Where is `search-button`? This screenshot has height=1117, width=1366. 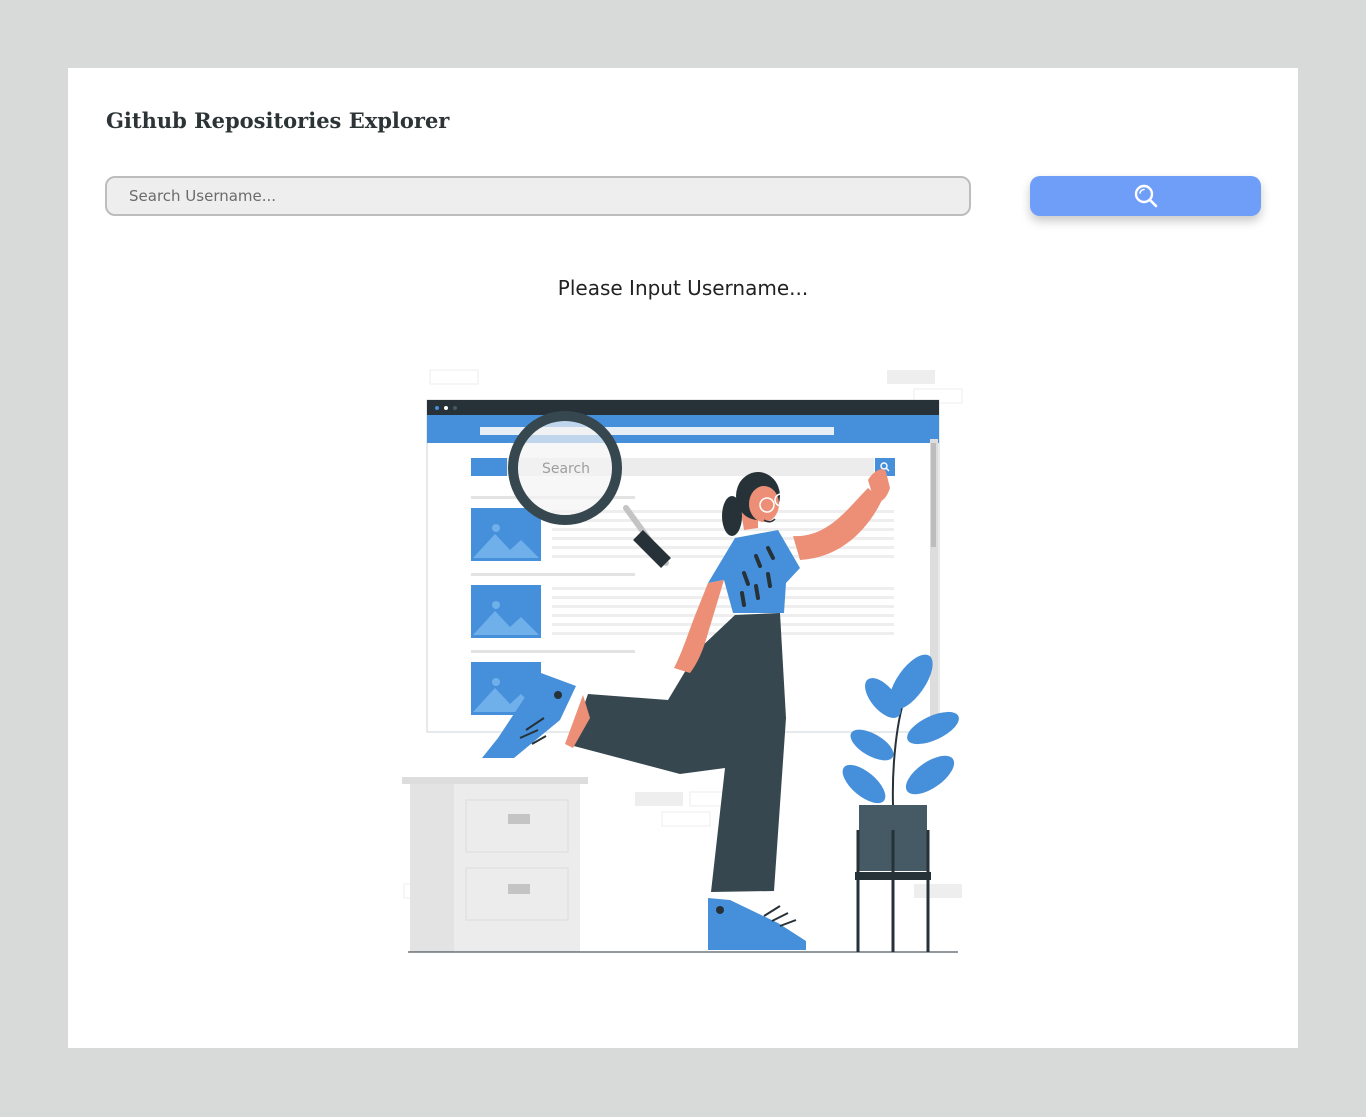
search-button is located at coordinates (1145, 196).